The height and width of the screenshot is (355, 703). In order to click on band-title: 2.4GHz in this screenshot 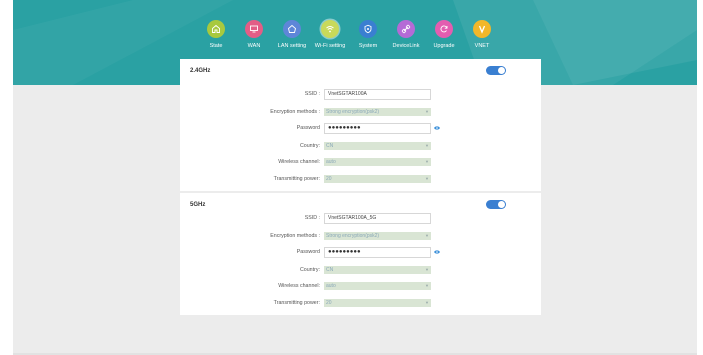, I will do `click(200, 71)`.